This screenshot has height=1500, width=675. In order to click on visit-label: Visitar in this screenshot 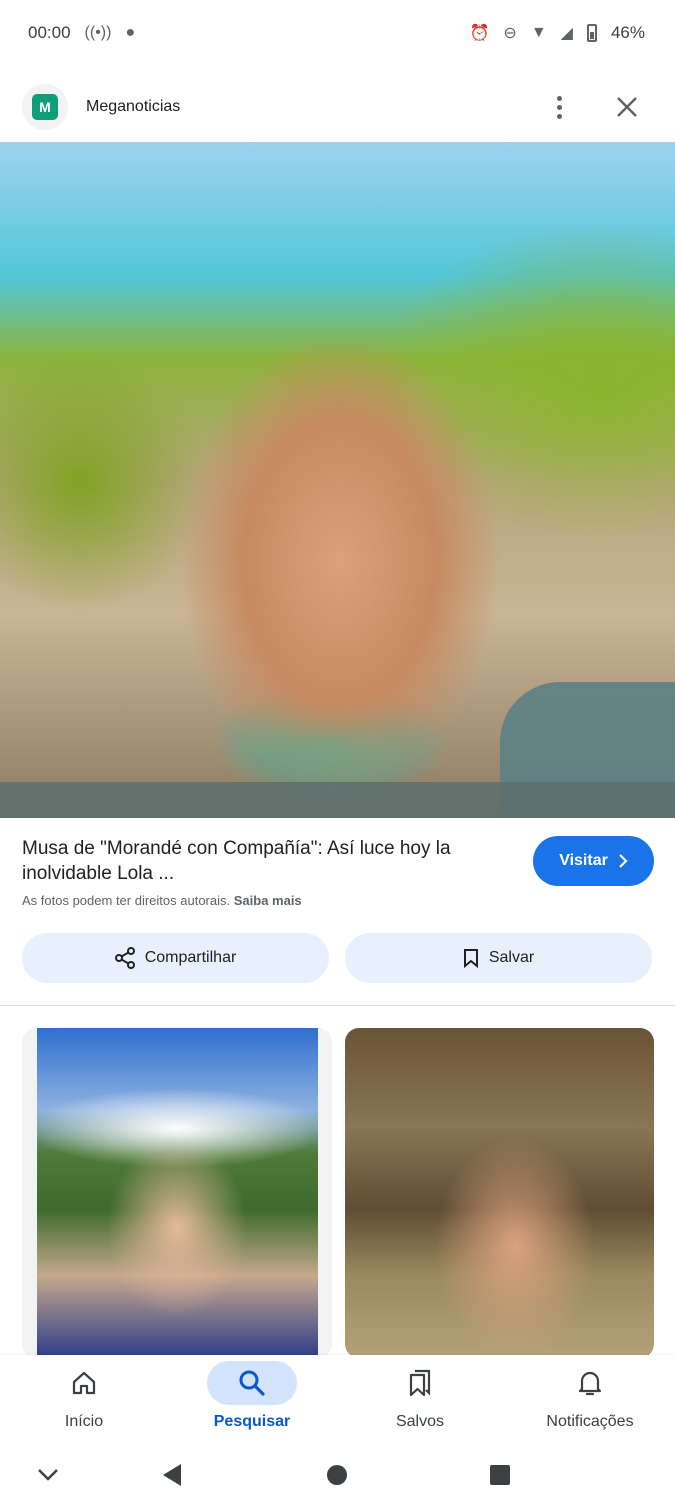, I will do `click(583, 860)`.